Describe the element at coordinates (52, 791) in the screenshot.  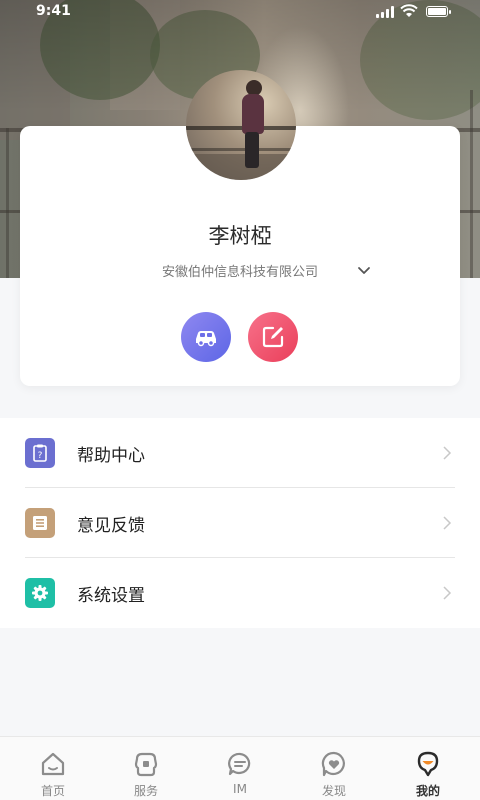
I see `tab-label: 首页` at that location.